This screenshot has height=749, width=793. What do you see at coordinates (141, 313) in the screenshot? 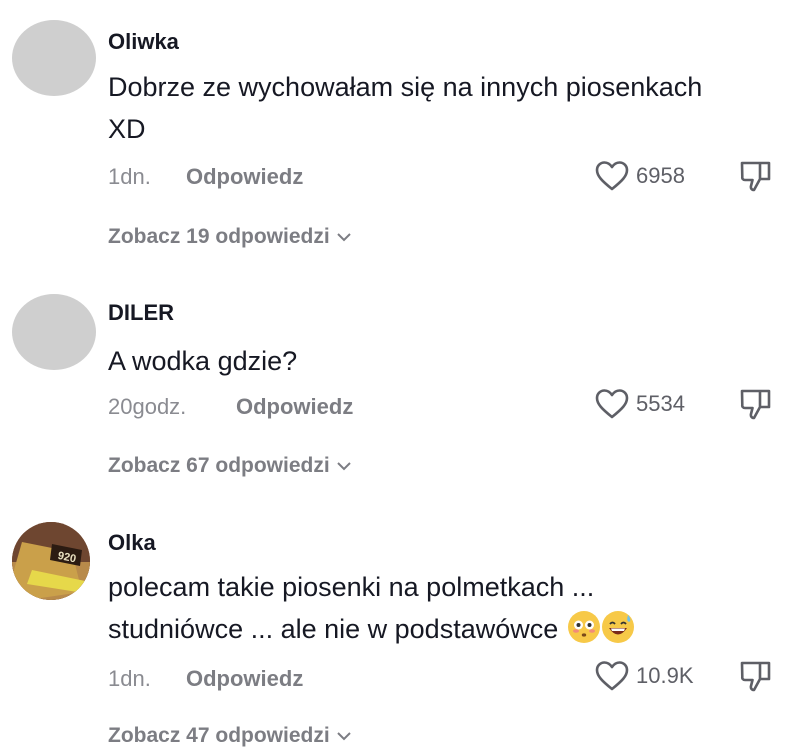
I see `comment-username: DILER` at bounding box center [141, 313].